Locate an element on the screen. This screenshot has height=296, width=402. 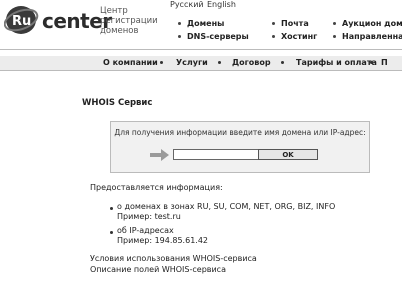
logo-mark-icon: Ru is located at coordinates (21, 20).